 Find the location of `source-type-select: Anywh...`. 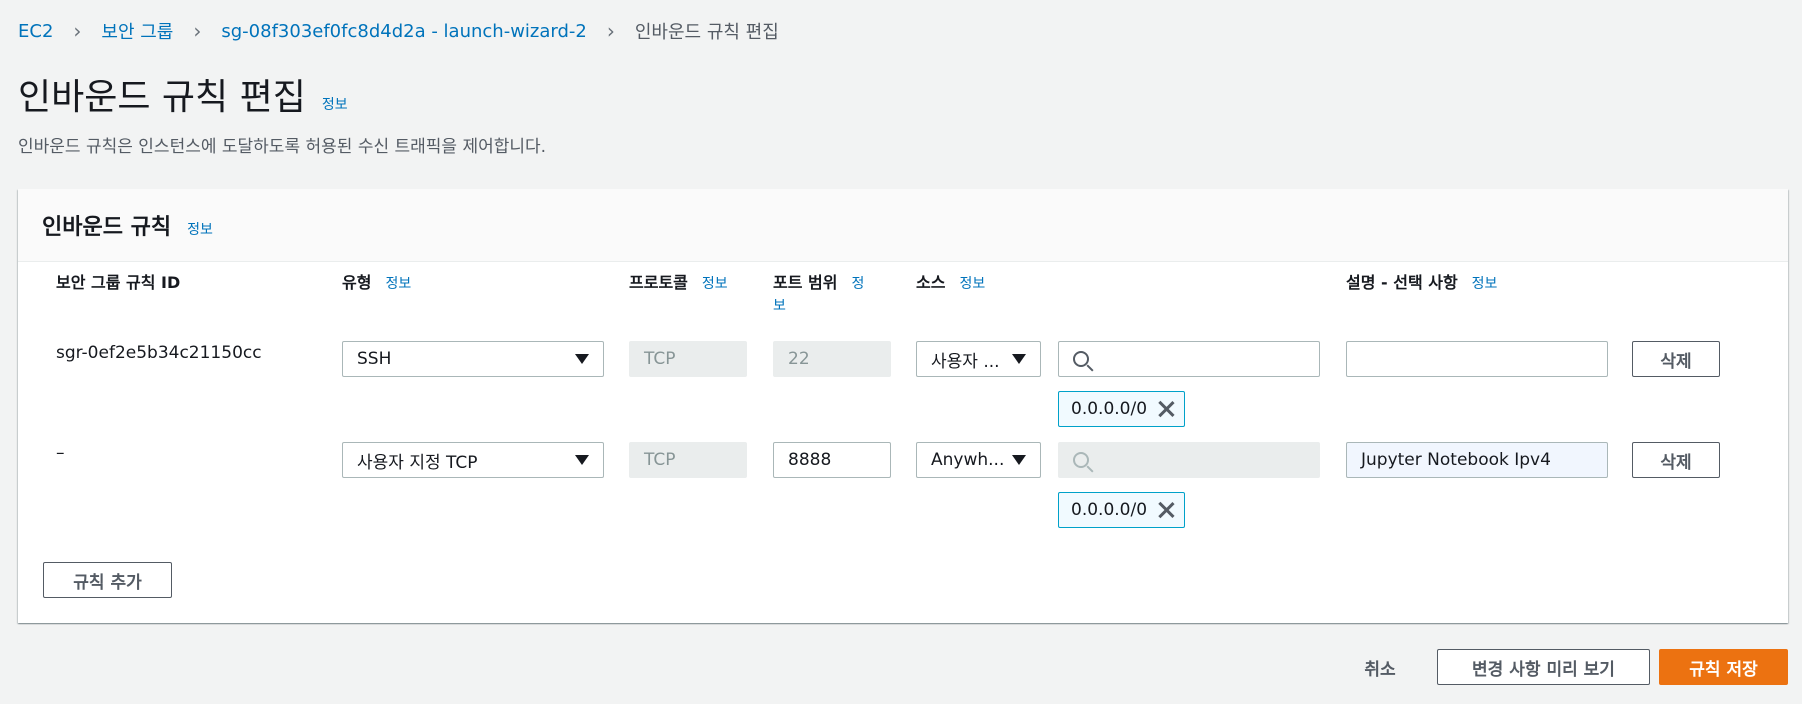

source-type-select: Anywh... is located at coordinates (978, 460).